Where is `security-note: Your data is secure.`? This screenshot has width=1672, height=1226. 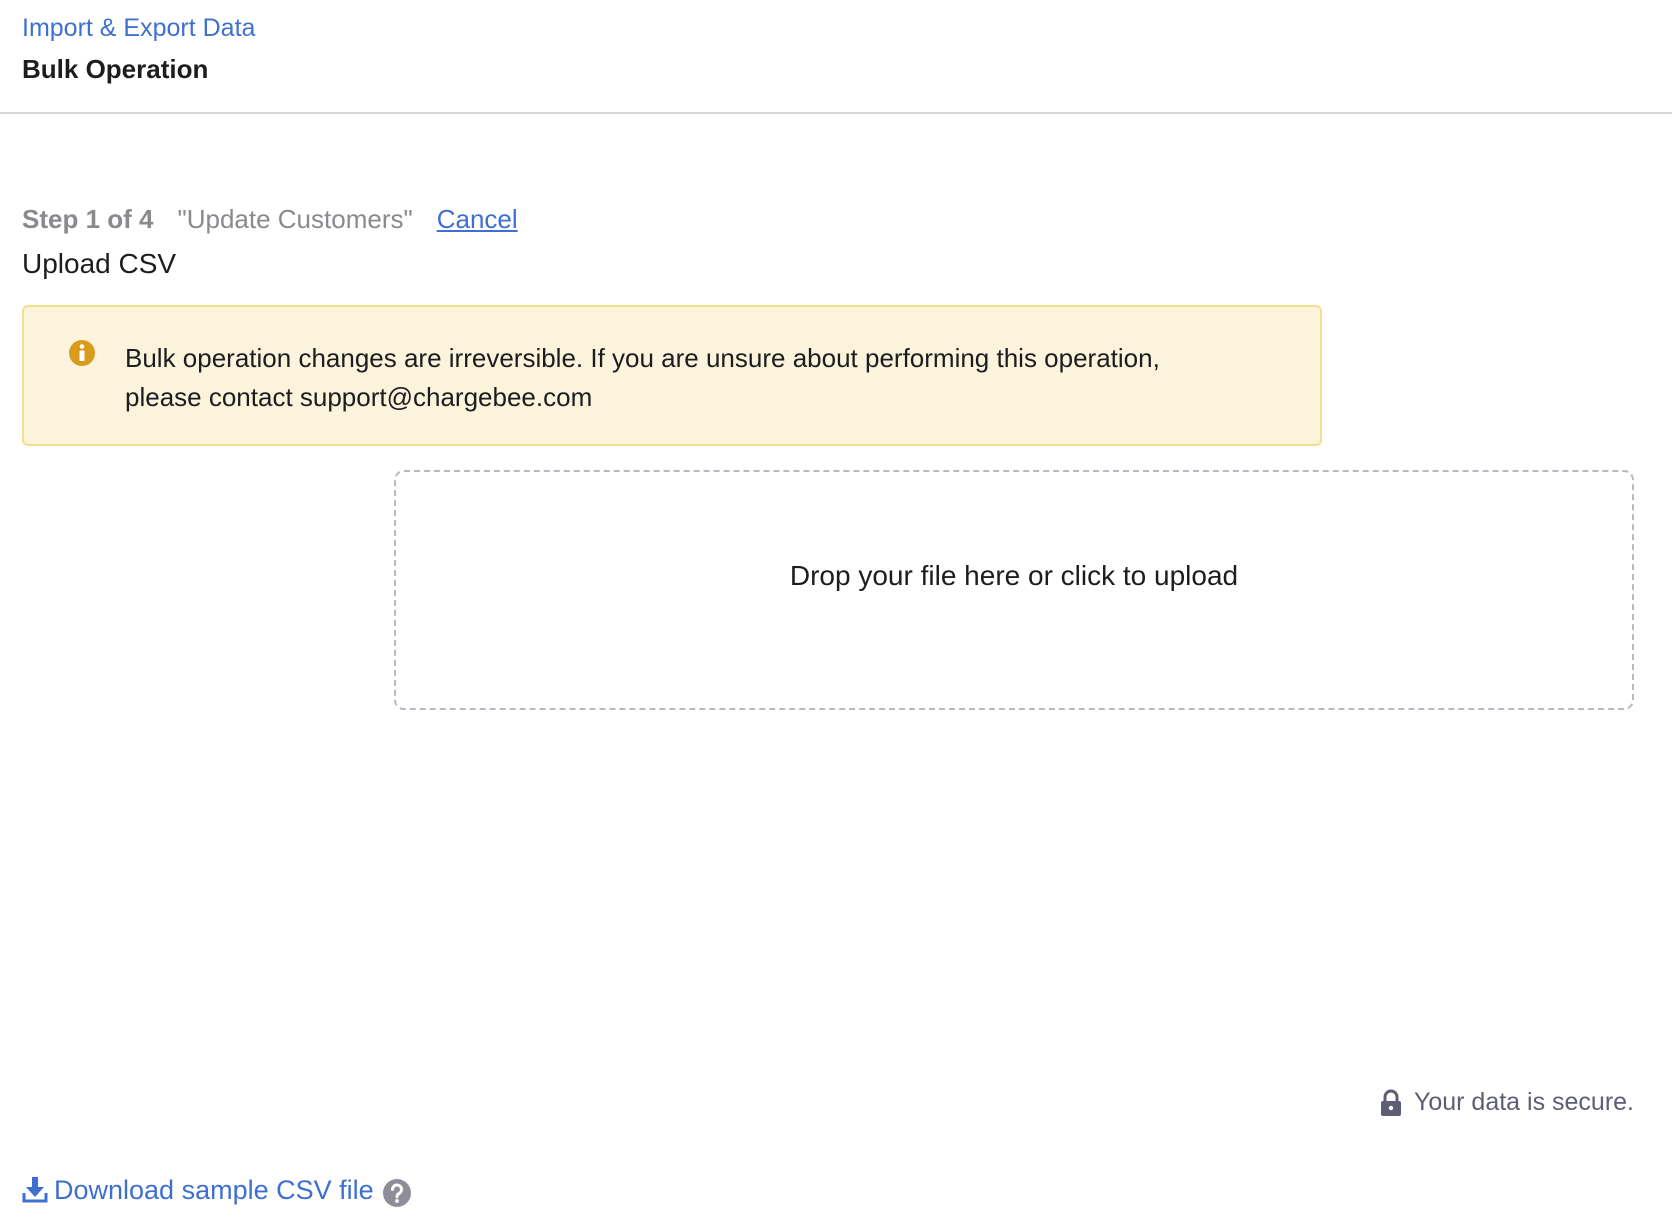 security-note: Your data is secure. is located at coordinates (1507, 1102).